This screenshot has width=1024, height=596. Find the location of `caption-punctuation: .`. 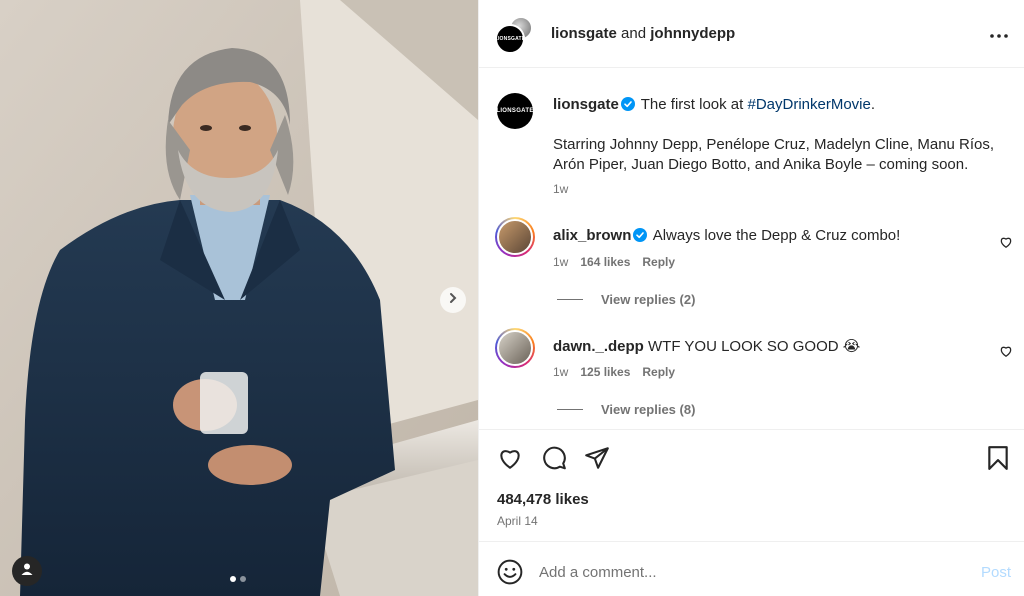

caption-punctuation: . is located at coordinates (873, 104).